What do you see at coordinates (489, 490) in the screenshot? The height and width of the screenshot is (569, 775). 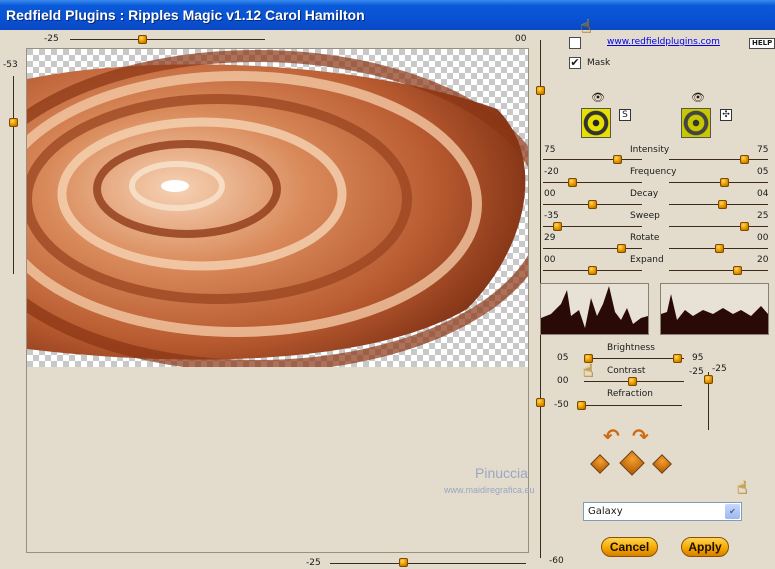 I see `watermark-url: www.maidiregrafica.eu` at bounding box center [489, 490].